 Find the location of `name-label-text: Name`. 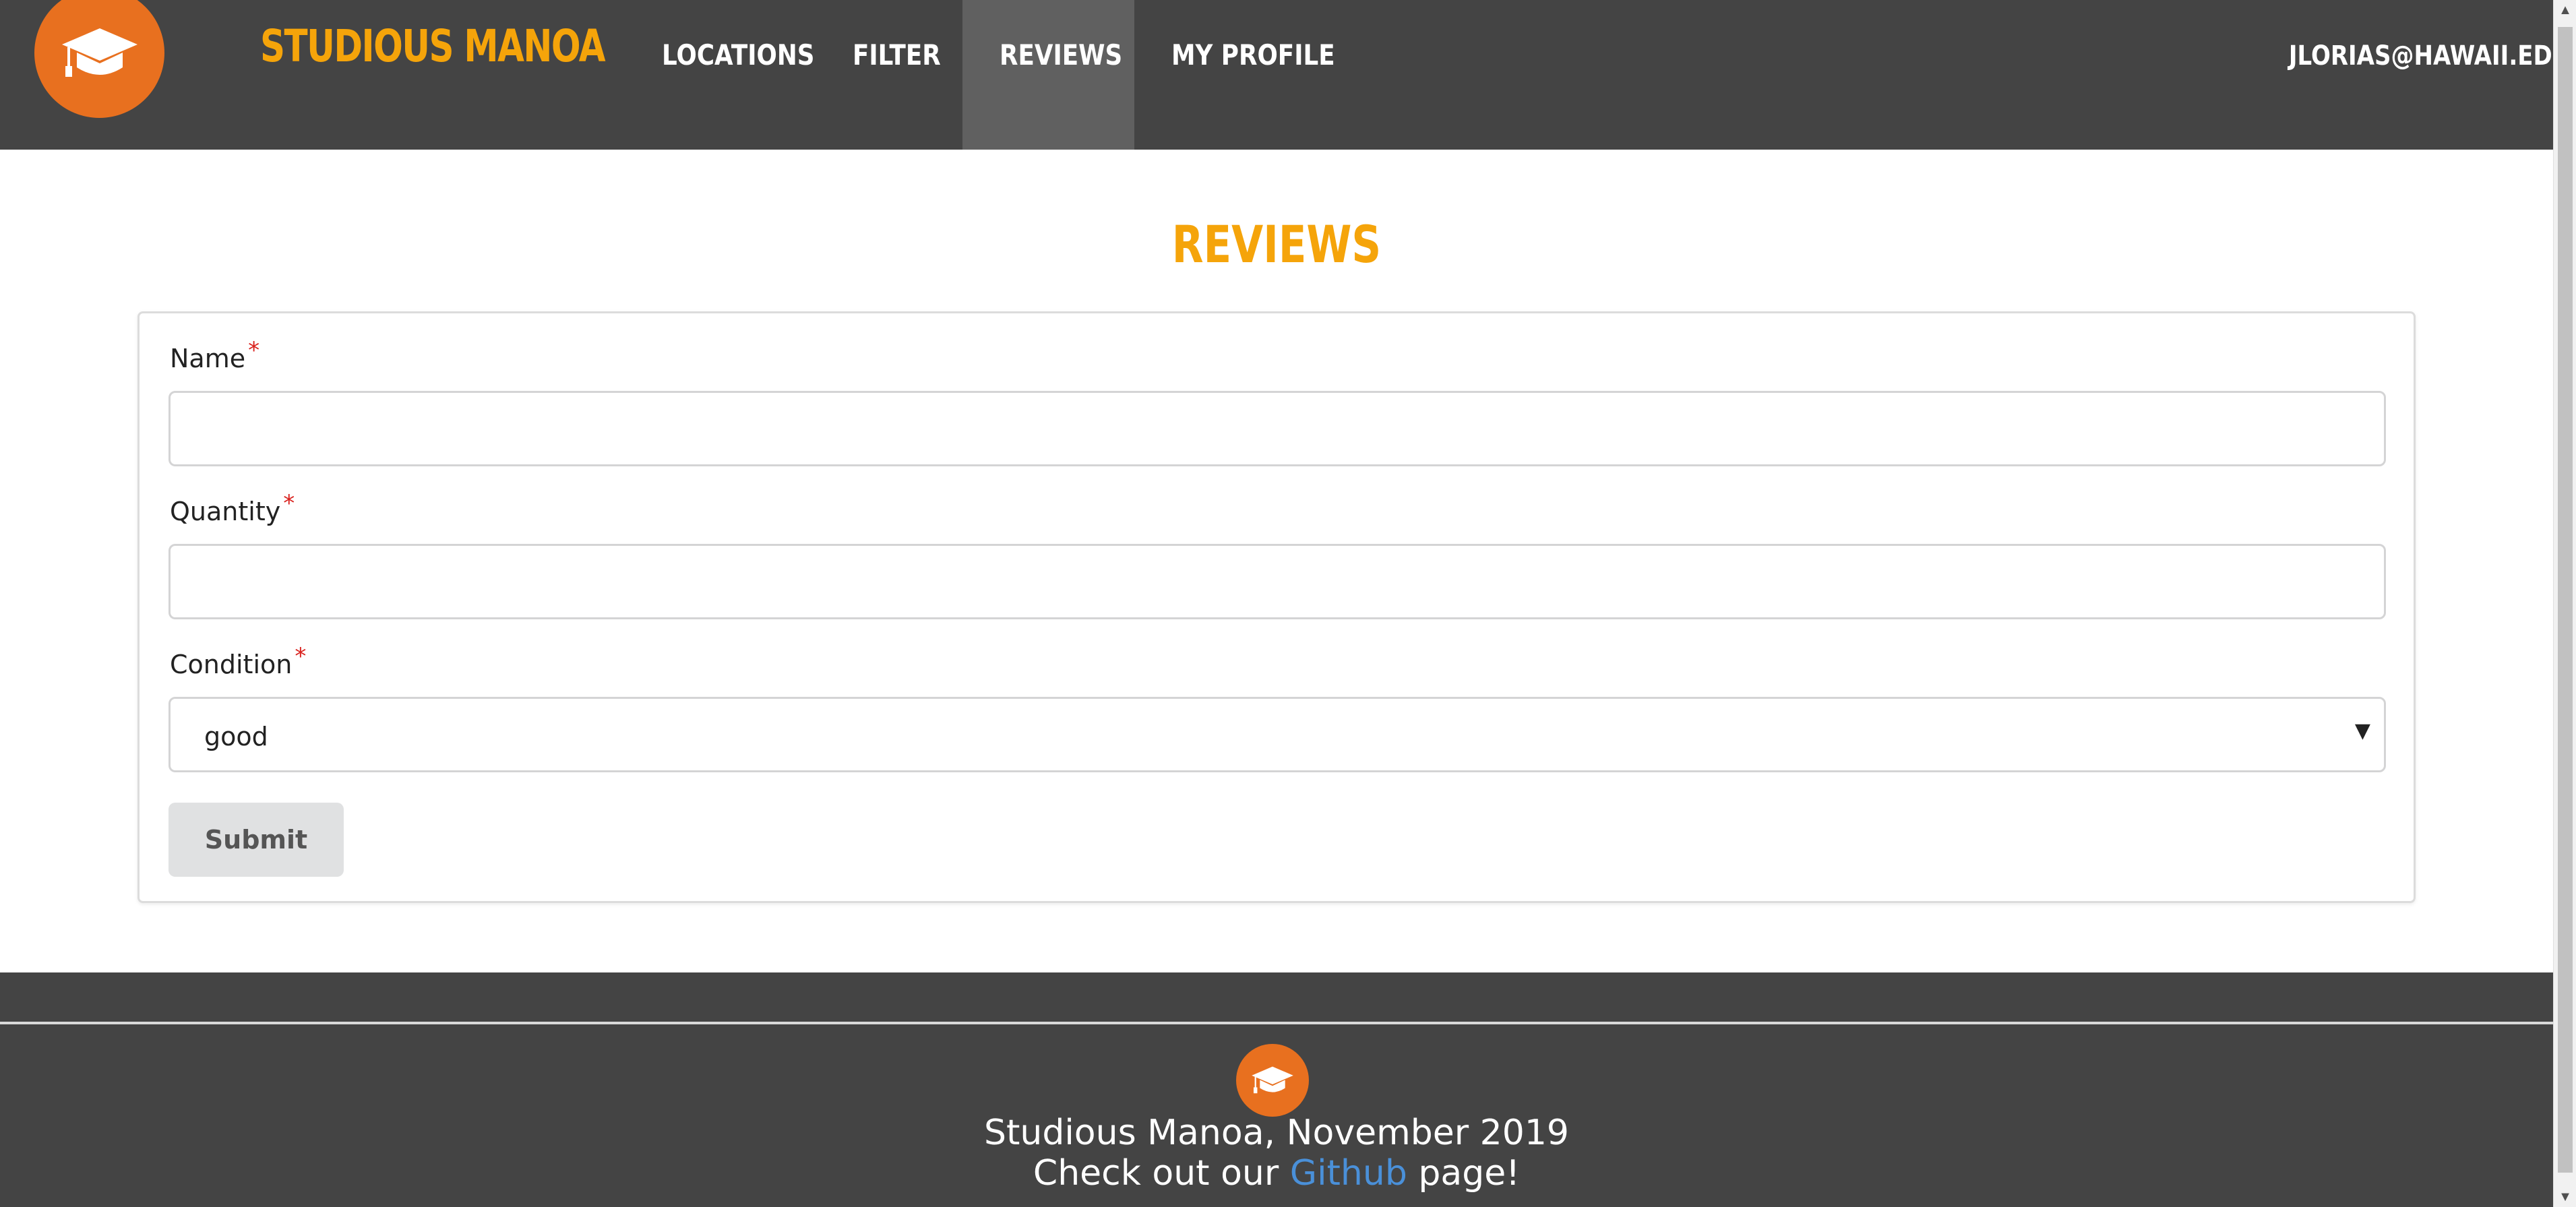

name-label-text: Name is located at coordinates (208, 358).